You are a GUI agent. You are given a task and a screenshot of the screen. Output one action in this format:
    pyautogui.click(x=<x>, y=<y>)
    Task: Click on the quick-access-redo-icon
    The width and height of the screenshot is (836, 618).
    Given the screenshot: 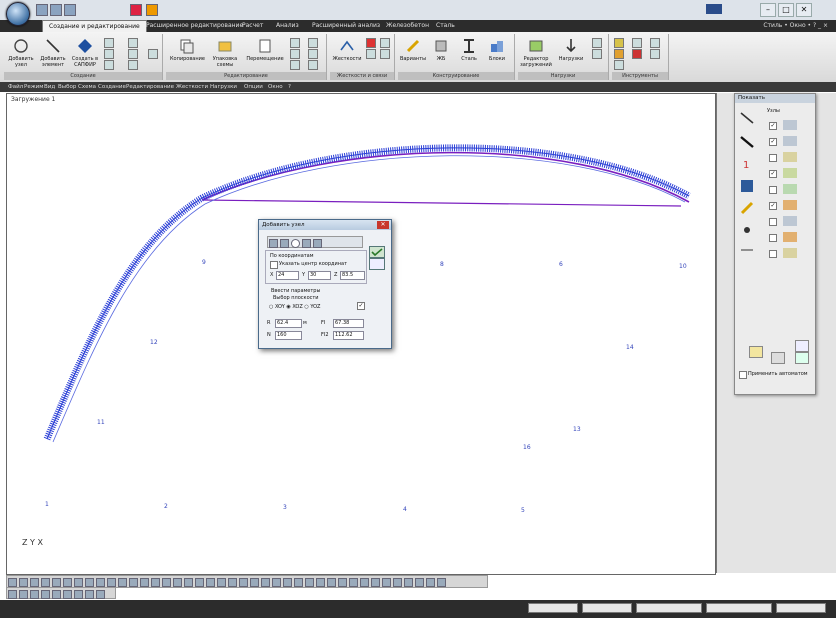 What is the action you would take?
    pyautogui.click(x=70, y=10)
    